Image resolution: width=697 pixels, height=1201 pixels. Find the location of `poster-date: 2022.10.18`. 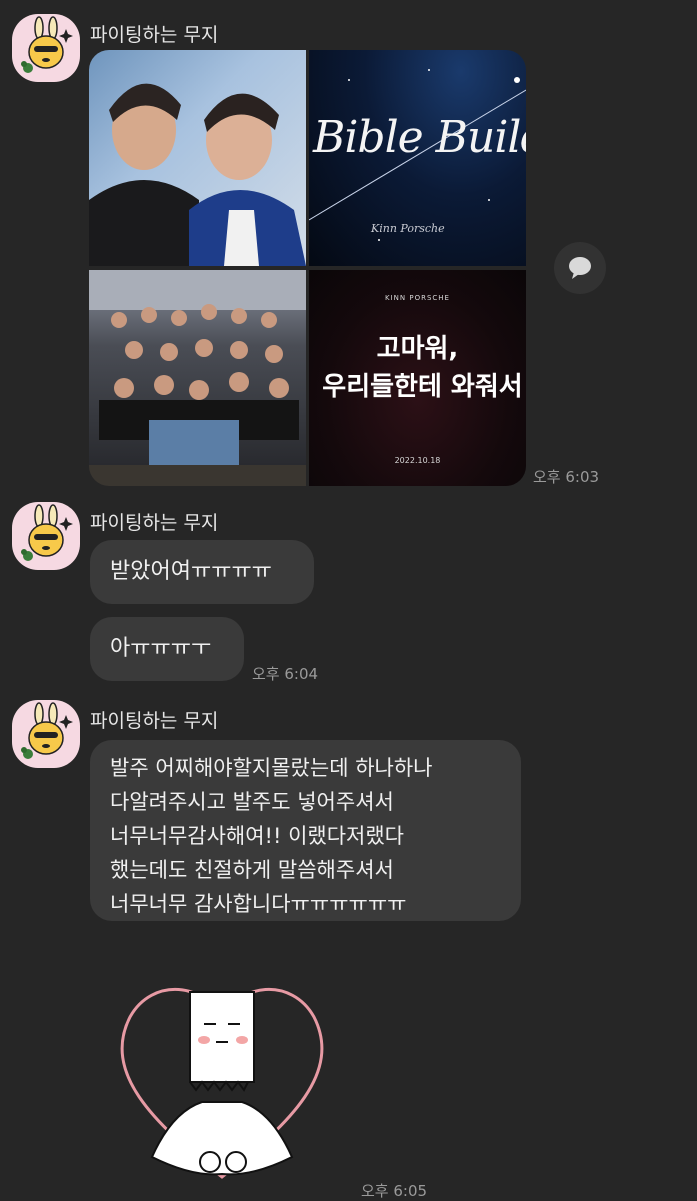

poster-date: 2022.10.18 is located at coordinates (417, 460).